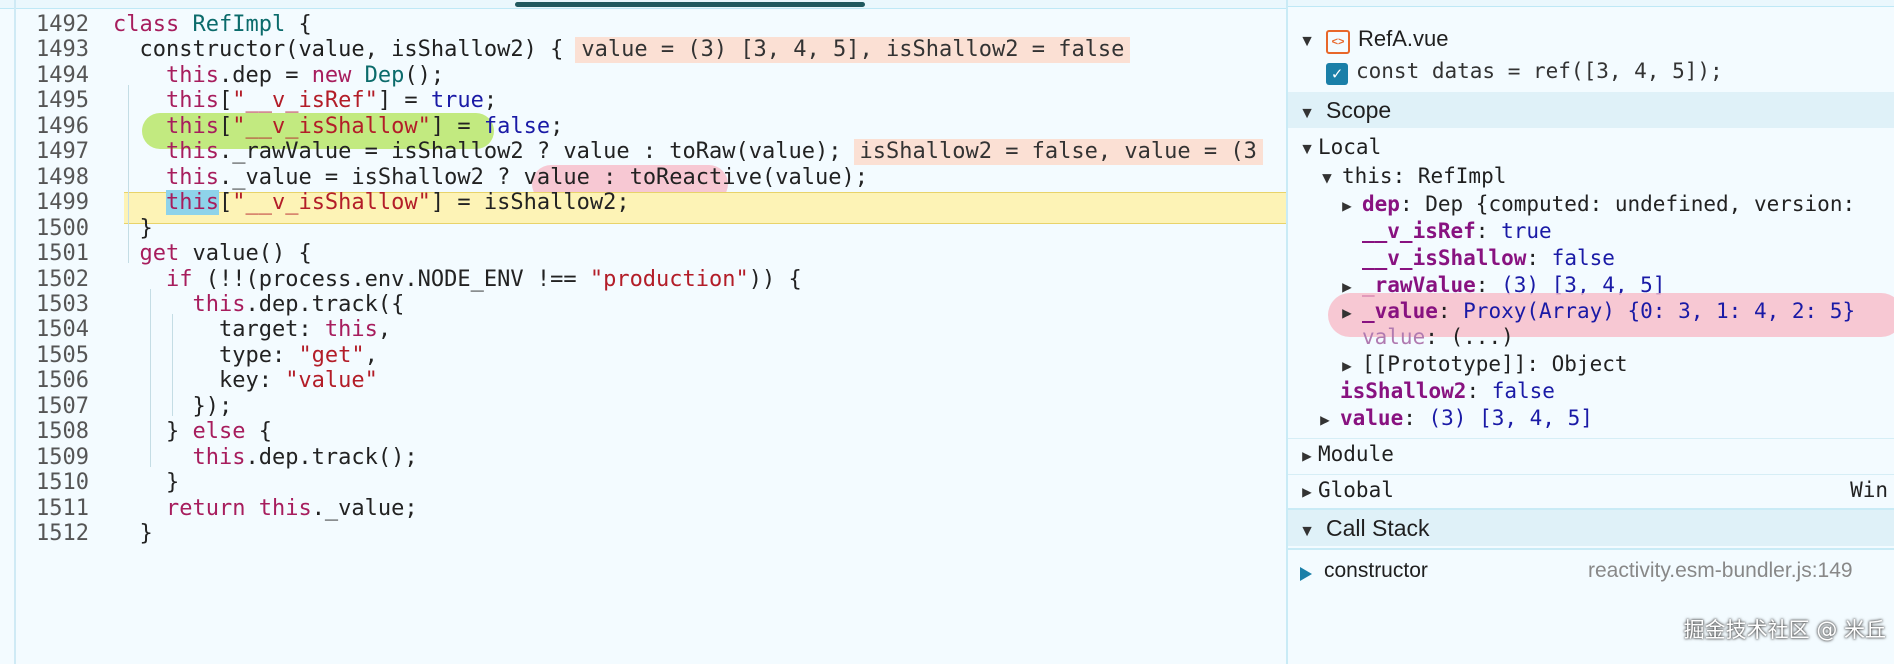 The height and width of the screenshot is (664, 1894). I want to click on scope-title: Scope, so click(1359, 110).